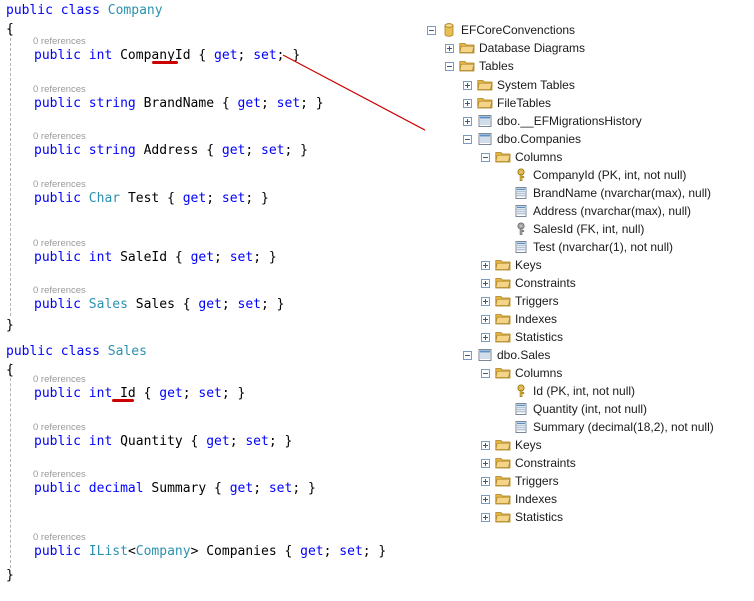  Describe the element at coordinates (135, 10) in the screenshot. I see `code-token-type: Company` at that location.